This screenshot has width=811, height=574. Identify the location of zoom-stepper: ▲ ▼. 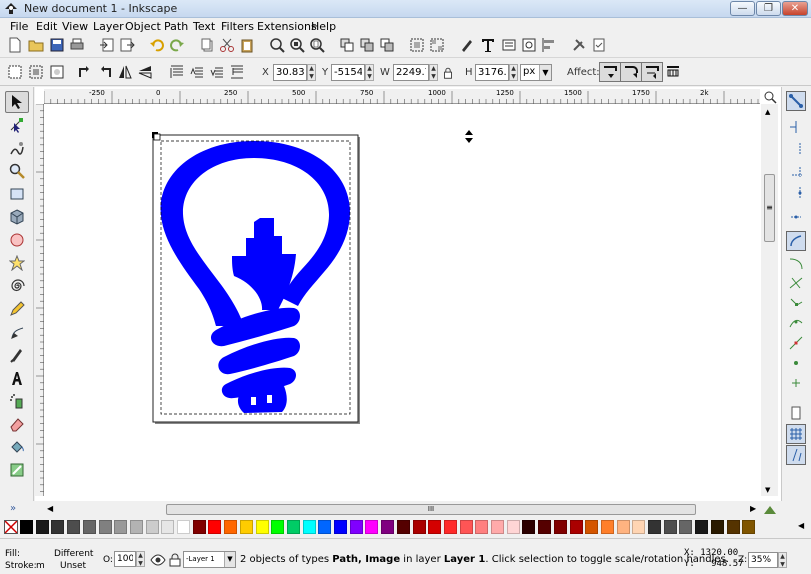
(782, 560).